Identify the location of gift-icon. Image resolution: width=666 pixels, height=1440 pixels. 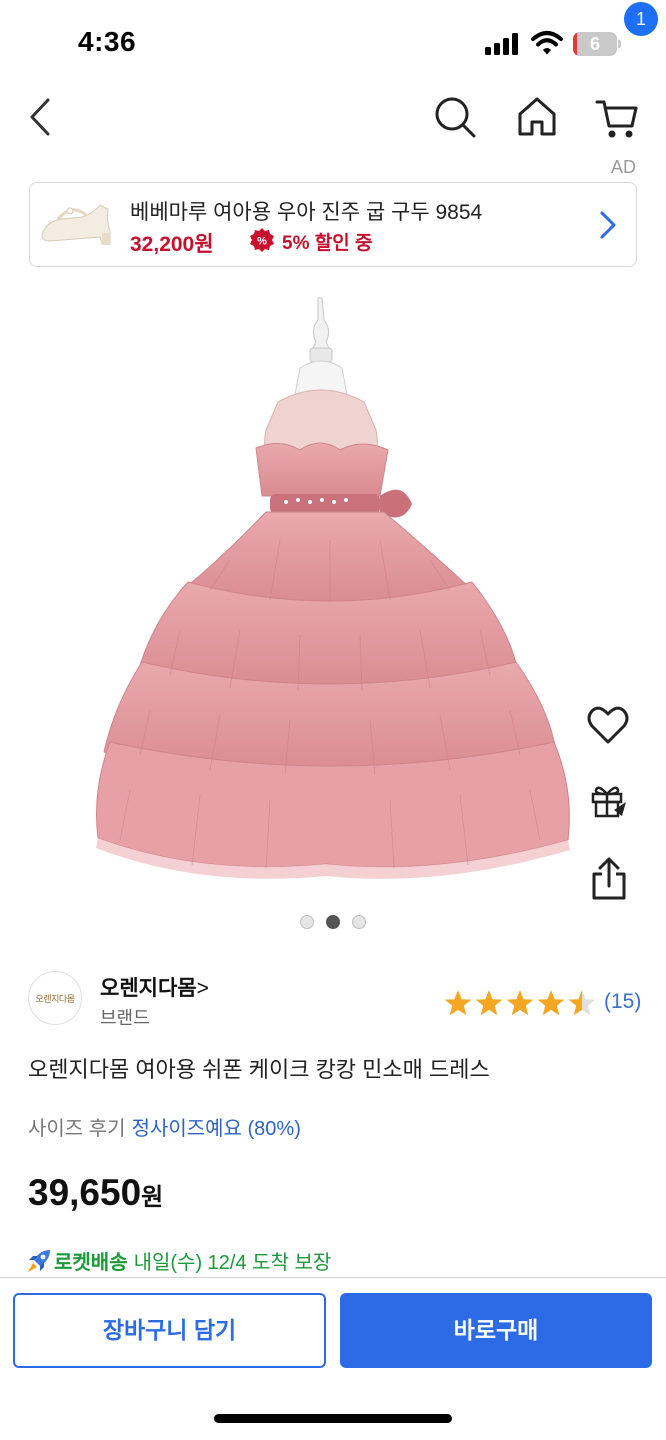
(608, 800).